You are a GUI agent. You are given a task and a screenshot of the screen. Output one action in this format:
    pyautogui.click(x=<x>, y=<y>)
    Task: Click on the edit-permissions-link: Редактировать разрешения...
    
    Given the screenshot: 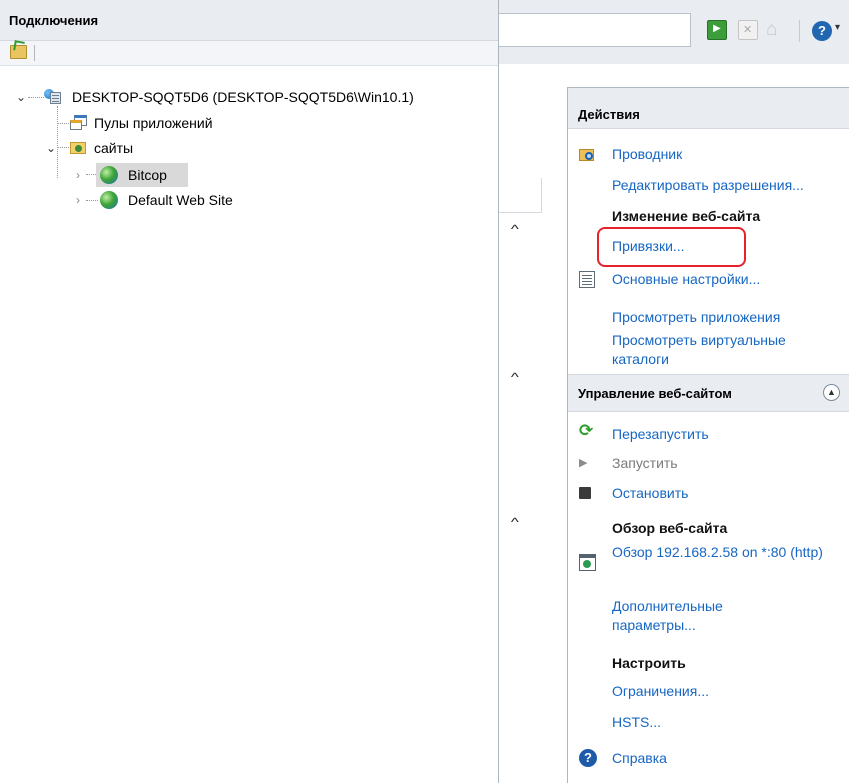 What is the action you would take?
    pyautogui.click(x=708, y=185)
    